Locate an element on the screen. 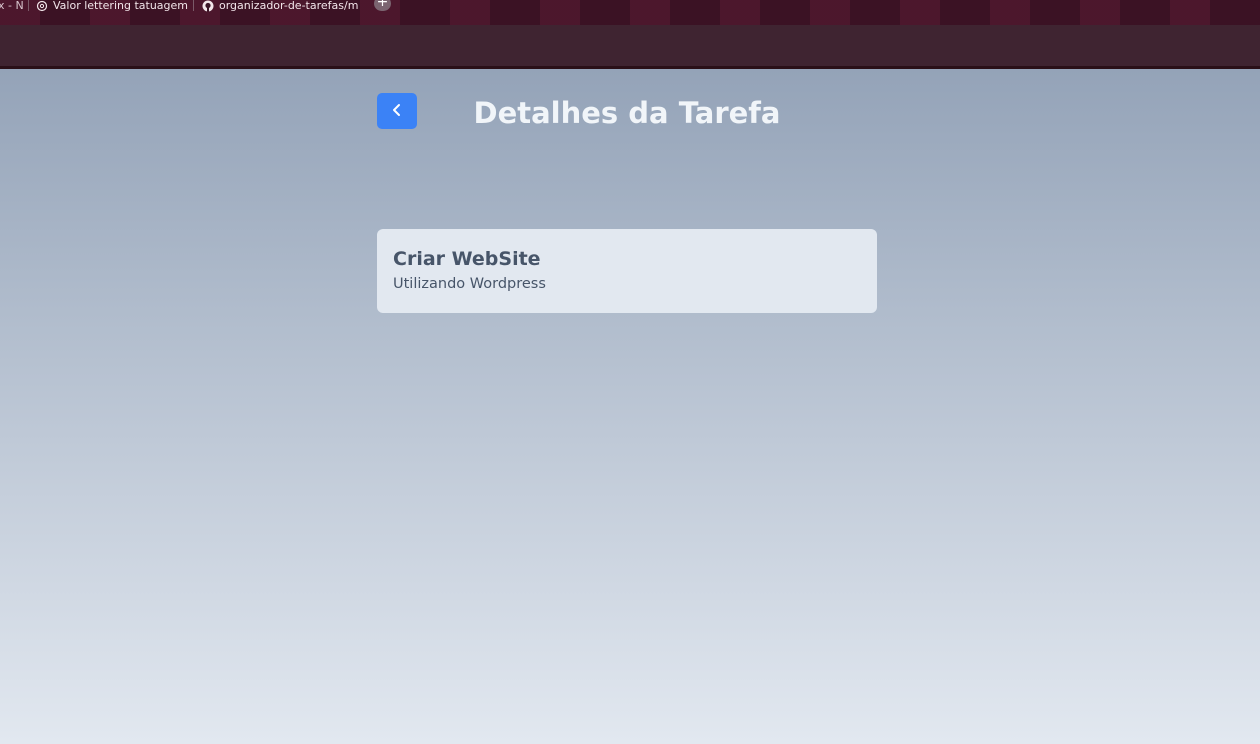 The width and height of the screenshot is (1260, 744). browser-tab-organizador: organizador-de-tarefas/m is located at coordinates (282, 6).